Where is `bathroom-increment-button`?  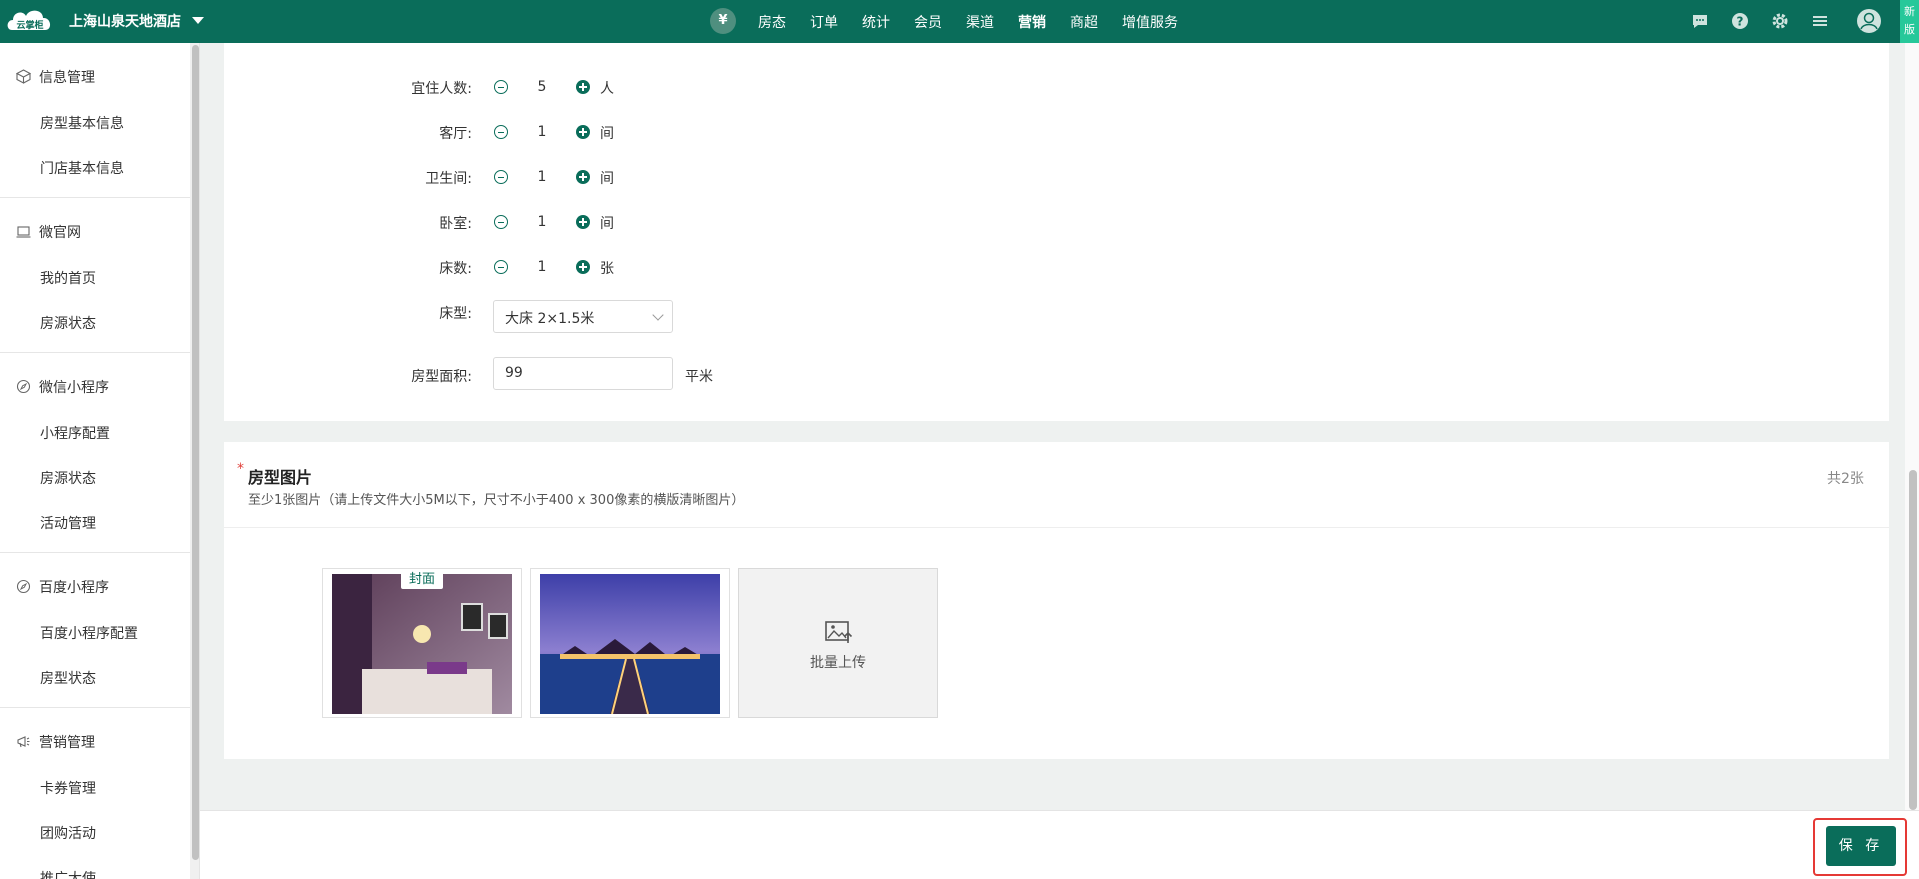
bathroom-increment-button is located at coordinates (583, 177).